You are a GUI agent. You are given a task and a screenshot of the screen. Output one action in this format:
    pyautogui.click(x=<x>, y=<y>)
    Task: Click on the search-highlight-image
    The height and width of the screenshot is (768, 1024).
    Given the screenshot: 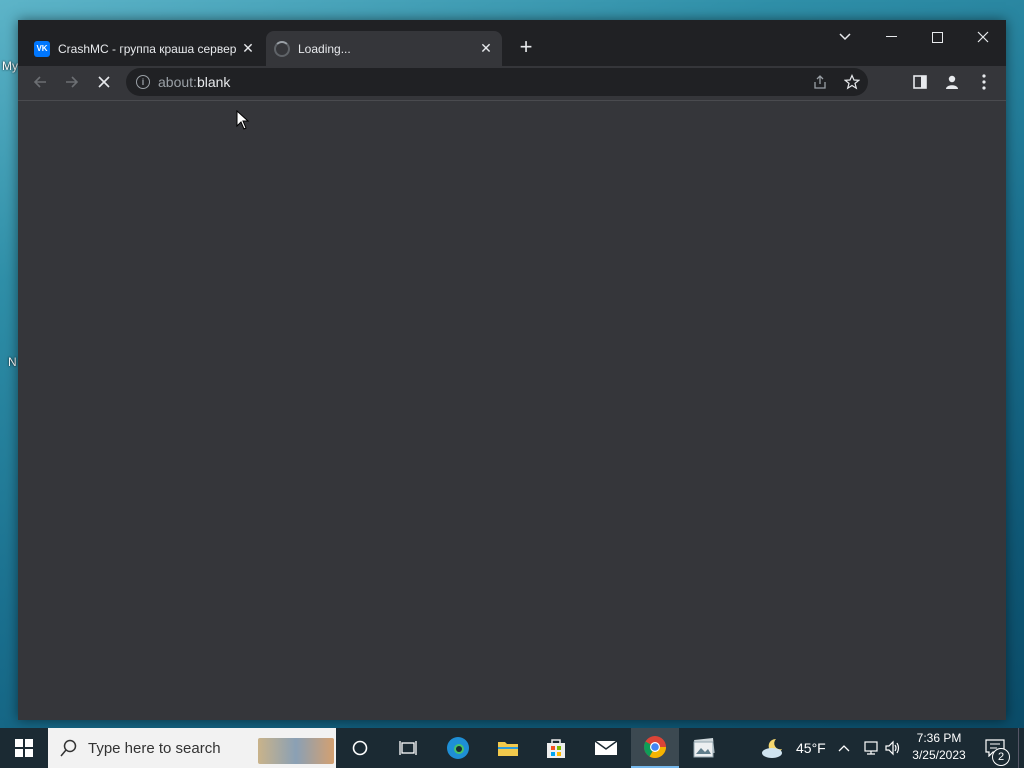 What is the action you would take?
    pyautogui.click(x=296, y=751)
    